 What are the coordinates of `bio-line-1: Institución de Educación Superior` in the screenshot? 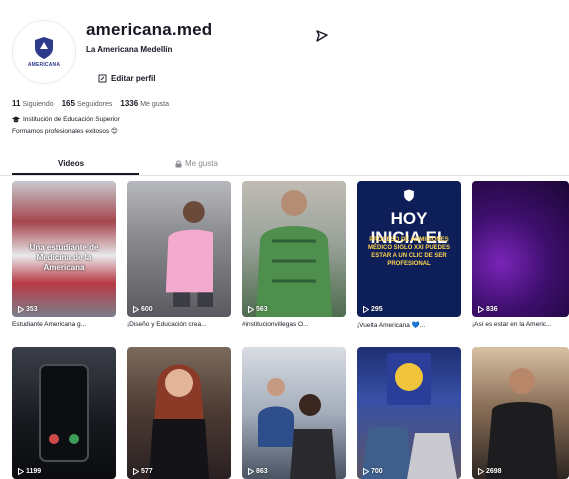 It's located at (66, 119).